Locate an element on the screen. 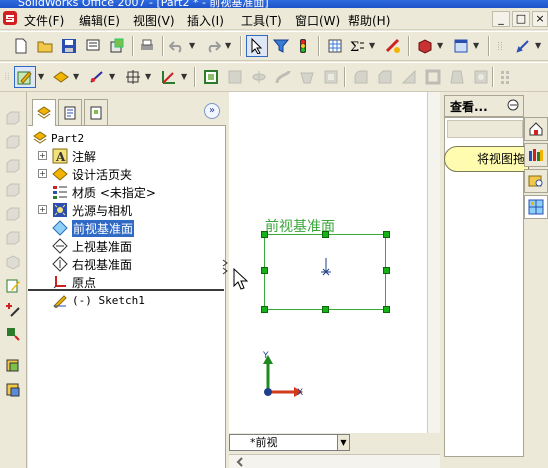  print-icon is located at coordinates (147, 46).